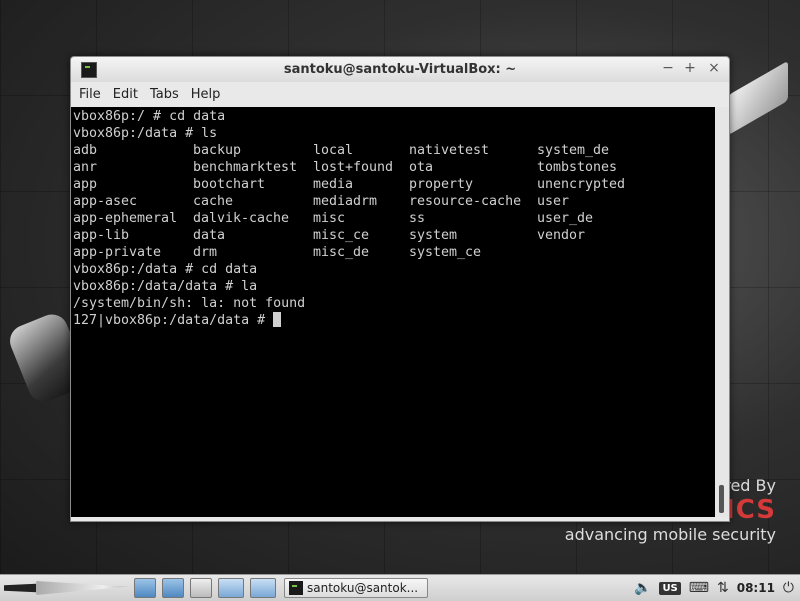  I want to click on ls-entry: lost+found, so click(353, 167).